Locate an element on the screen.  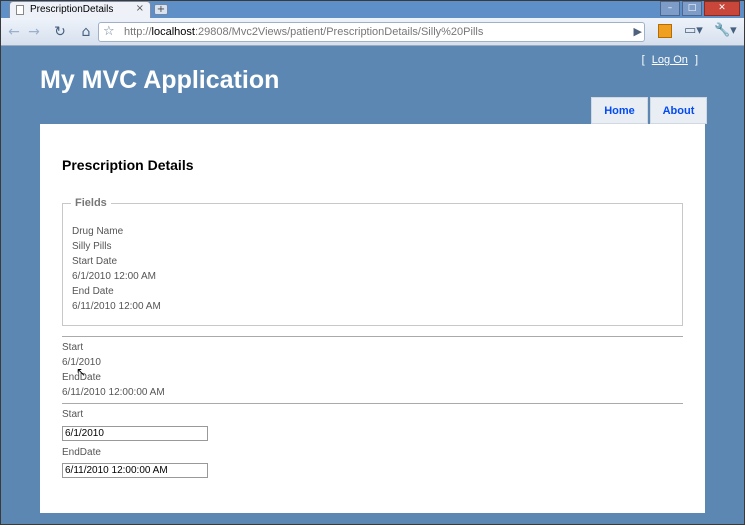
end-date-value: 6/11/2010 12:00 AM is located at coordinates (116, 306).